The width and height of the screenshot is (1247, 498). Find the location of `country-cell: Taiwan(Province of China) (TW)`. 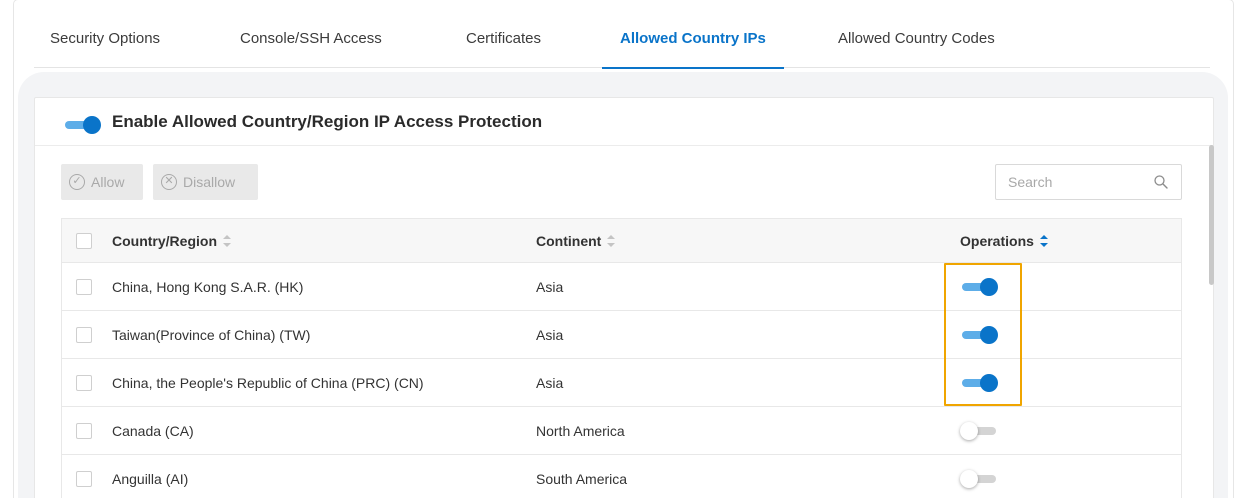

country-cell: Taiwan(Province of China) (TW) is located at coordinates (211, 335).